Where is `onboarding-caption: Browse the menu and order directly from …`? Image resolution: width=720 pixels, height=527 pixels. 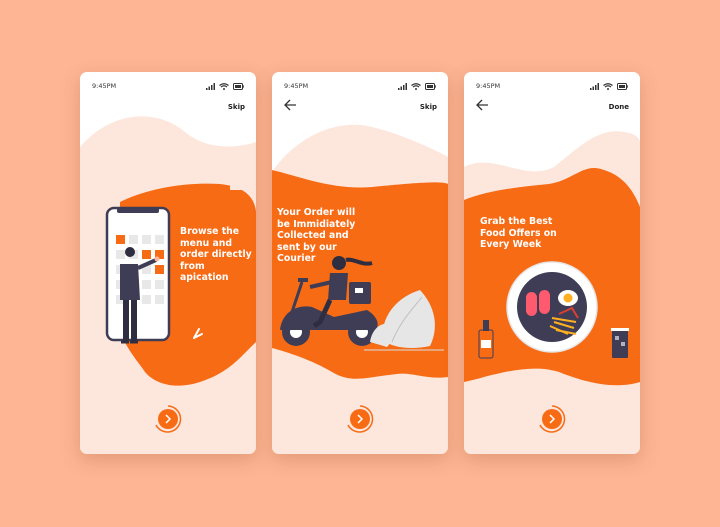
onboarding-caption: Browse the menu and order directly from … is located at coordinates (216, 254).